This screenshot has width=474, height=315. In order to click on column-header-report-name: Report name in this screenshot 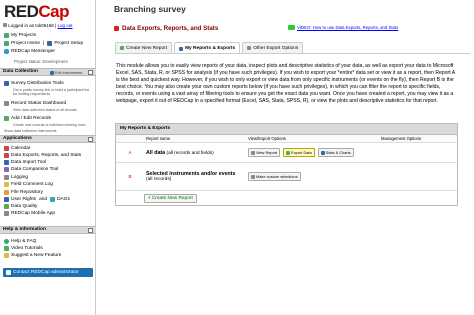, I will do `click(158, 138)`.